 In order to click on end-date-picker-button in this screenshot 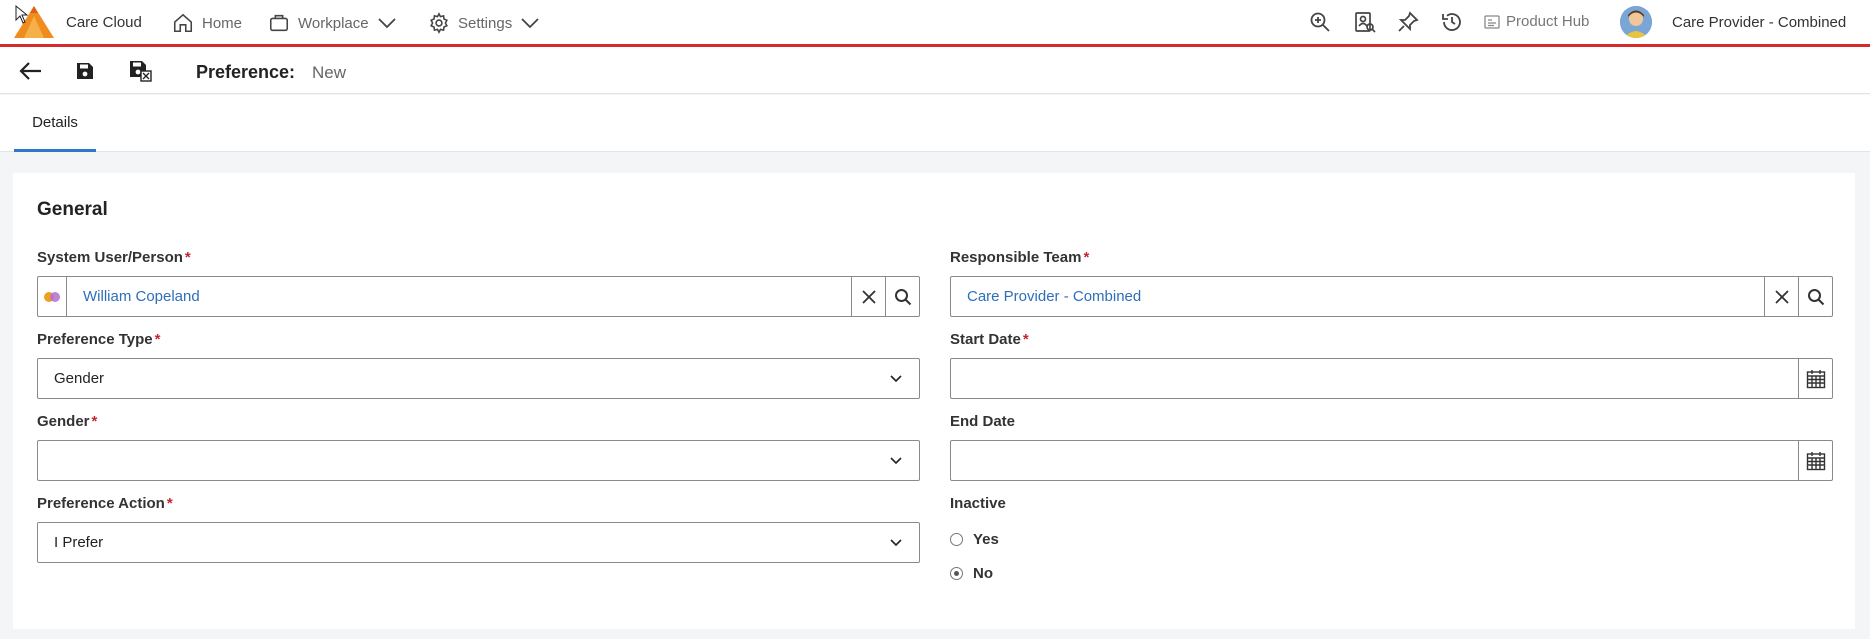, I will do `click(1815, 460)`.